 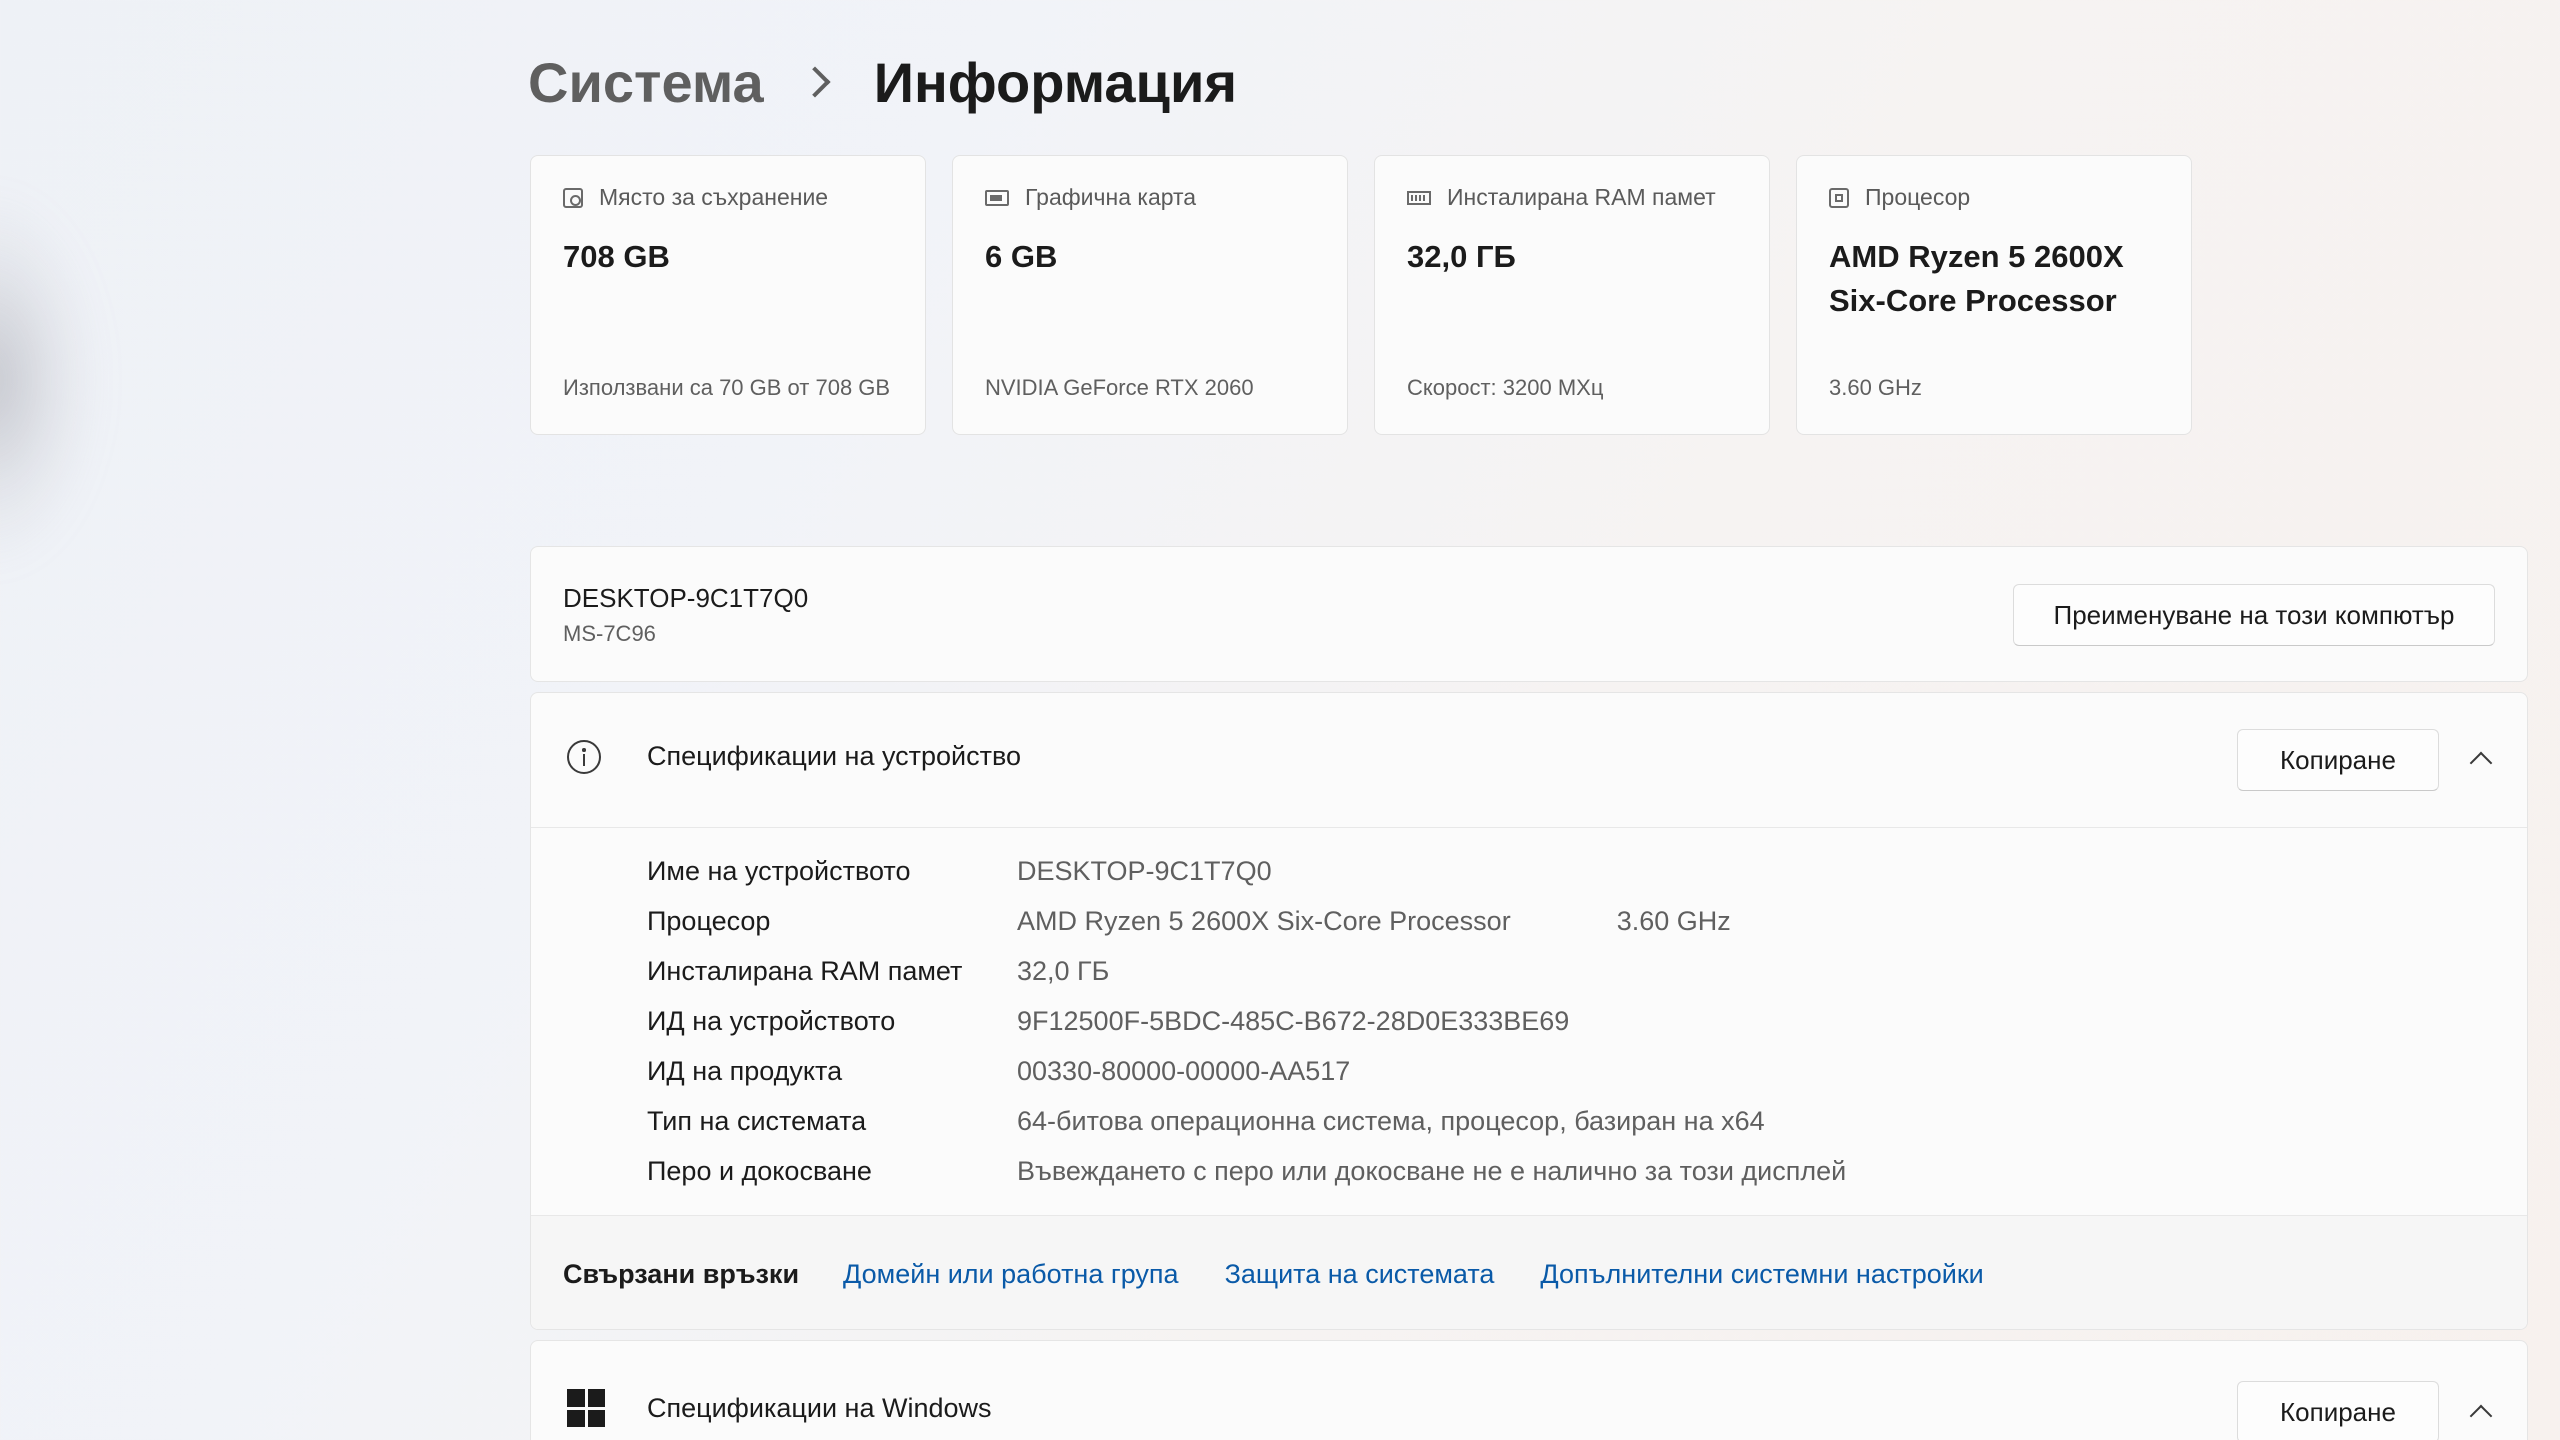 I want to click on spec-row-device-name: Име на устройството DESKTOP-9C1T7Q0, so click(x=1529, y=871).